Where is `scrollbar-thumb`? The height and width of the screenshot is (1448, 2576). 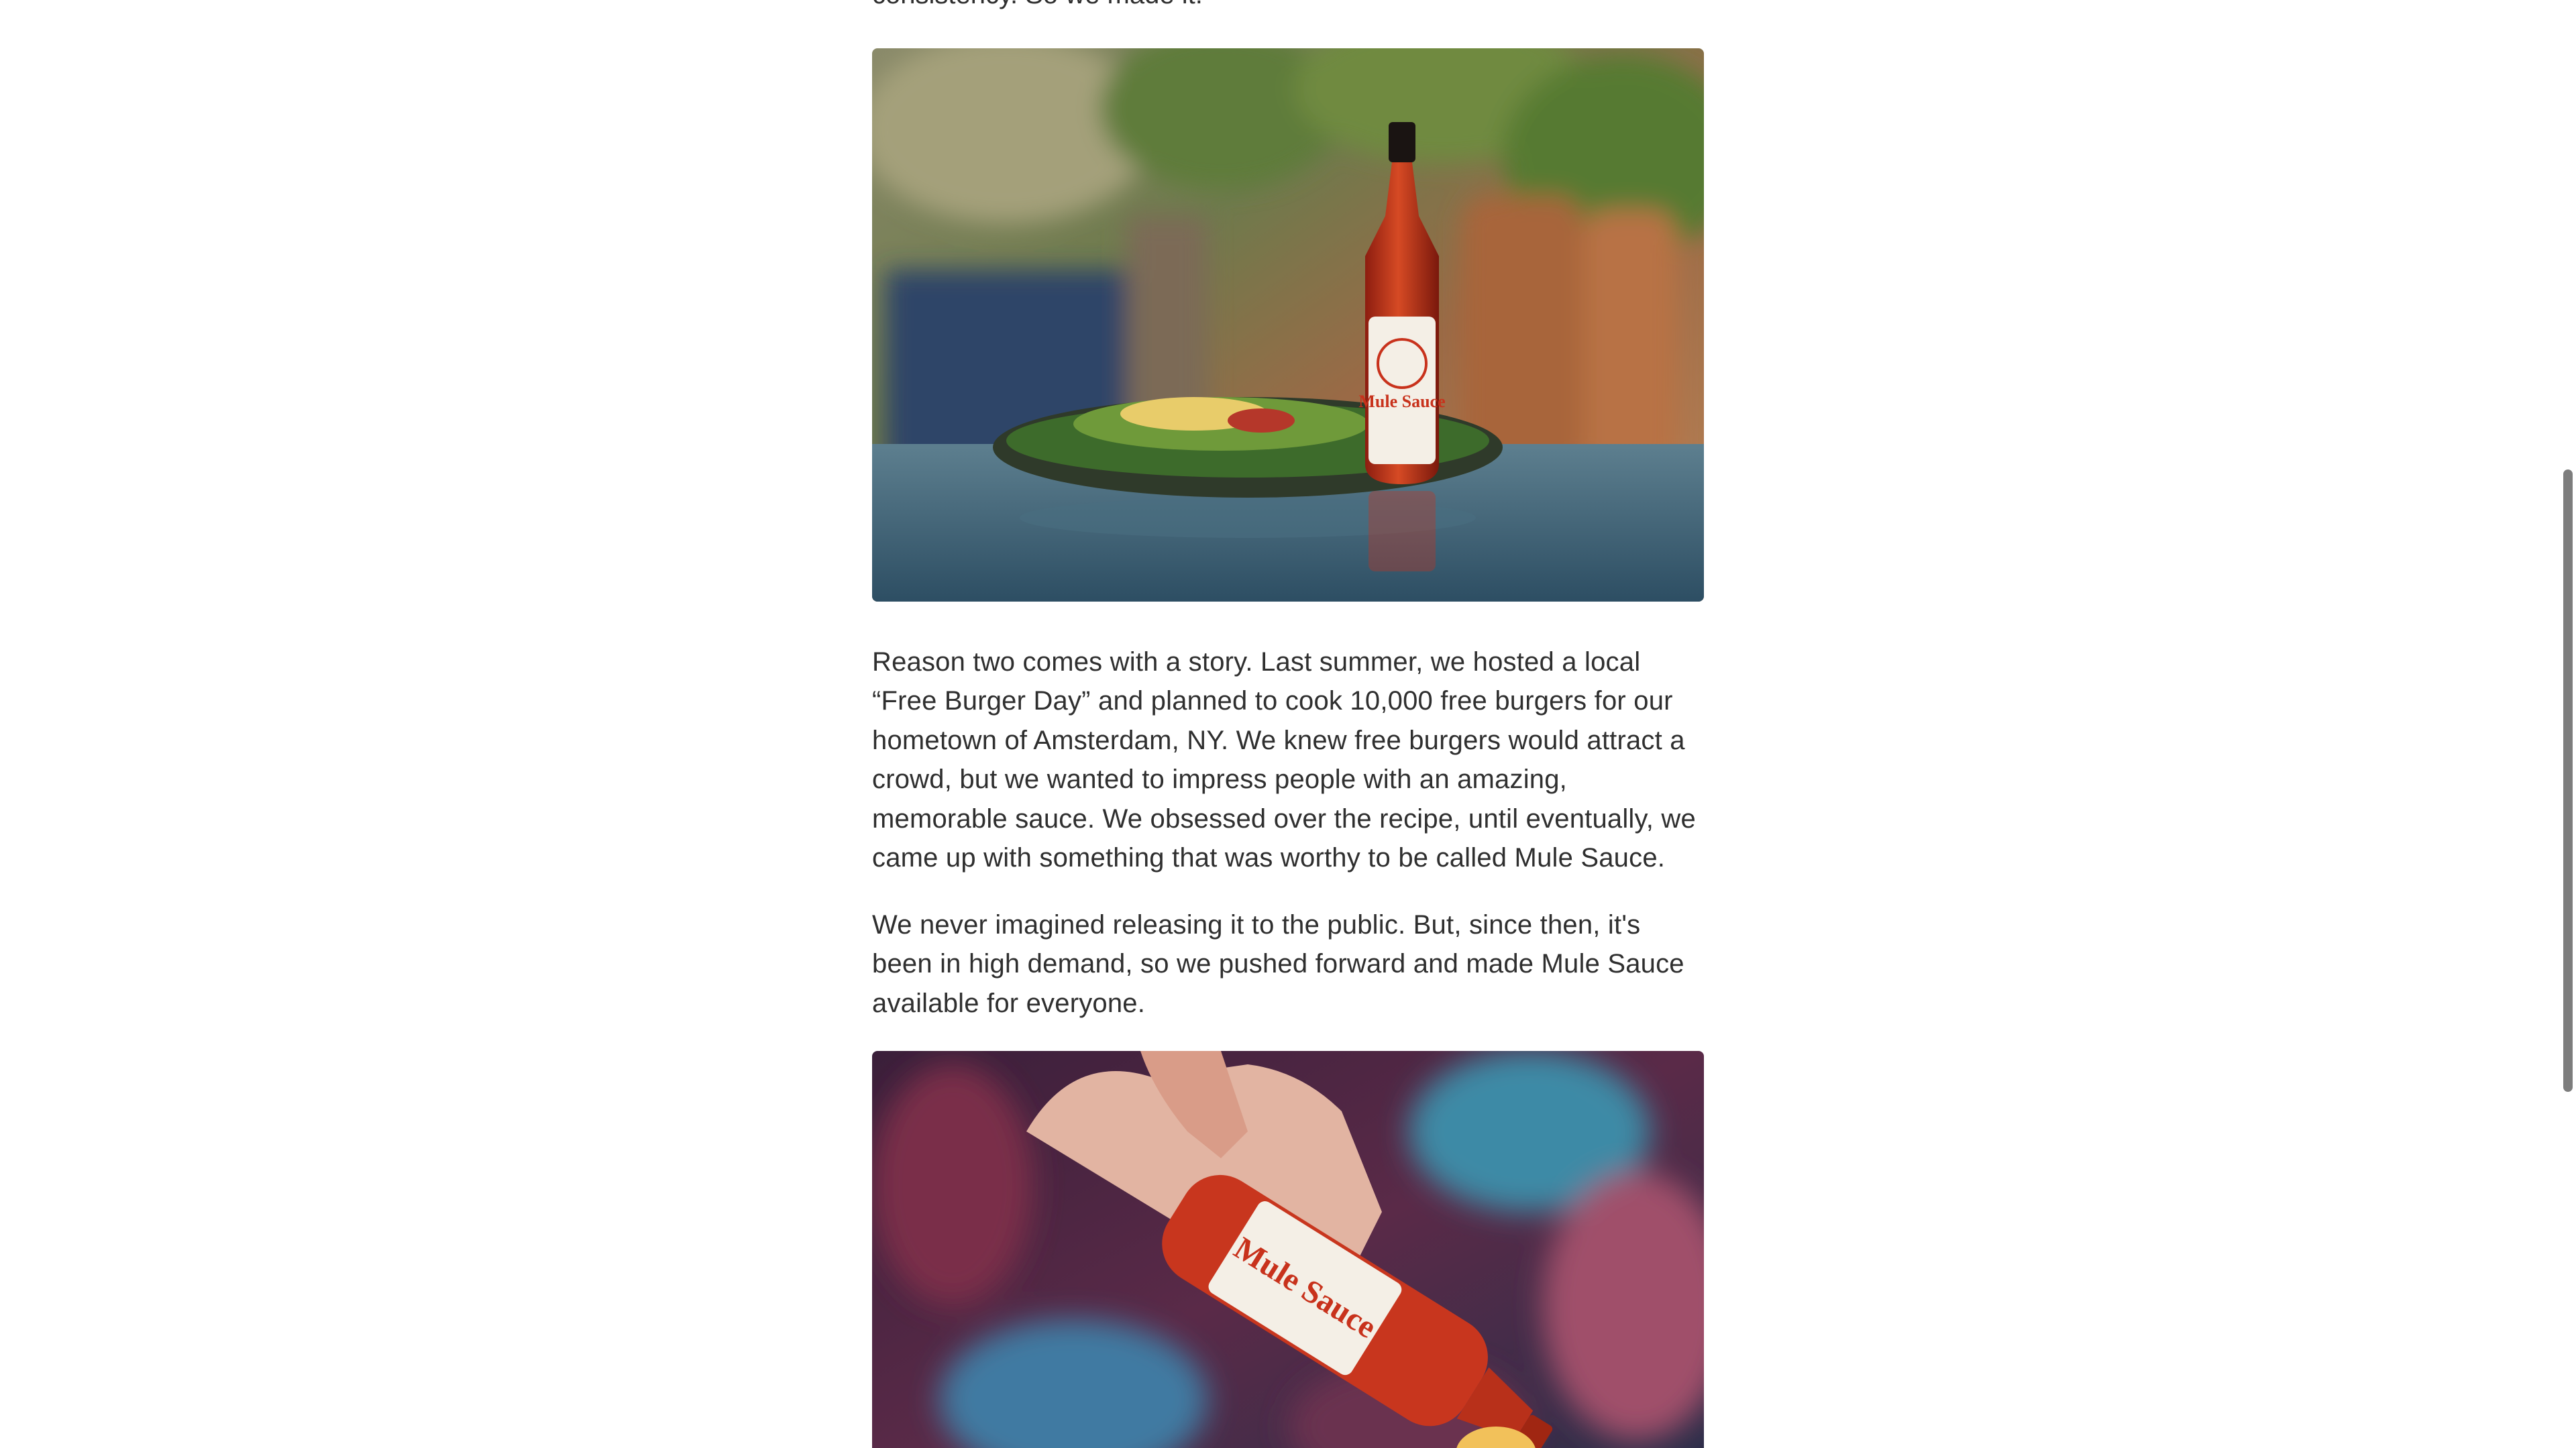
scrollbar-thumb is located at coordinates (2568, 780).